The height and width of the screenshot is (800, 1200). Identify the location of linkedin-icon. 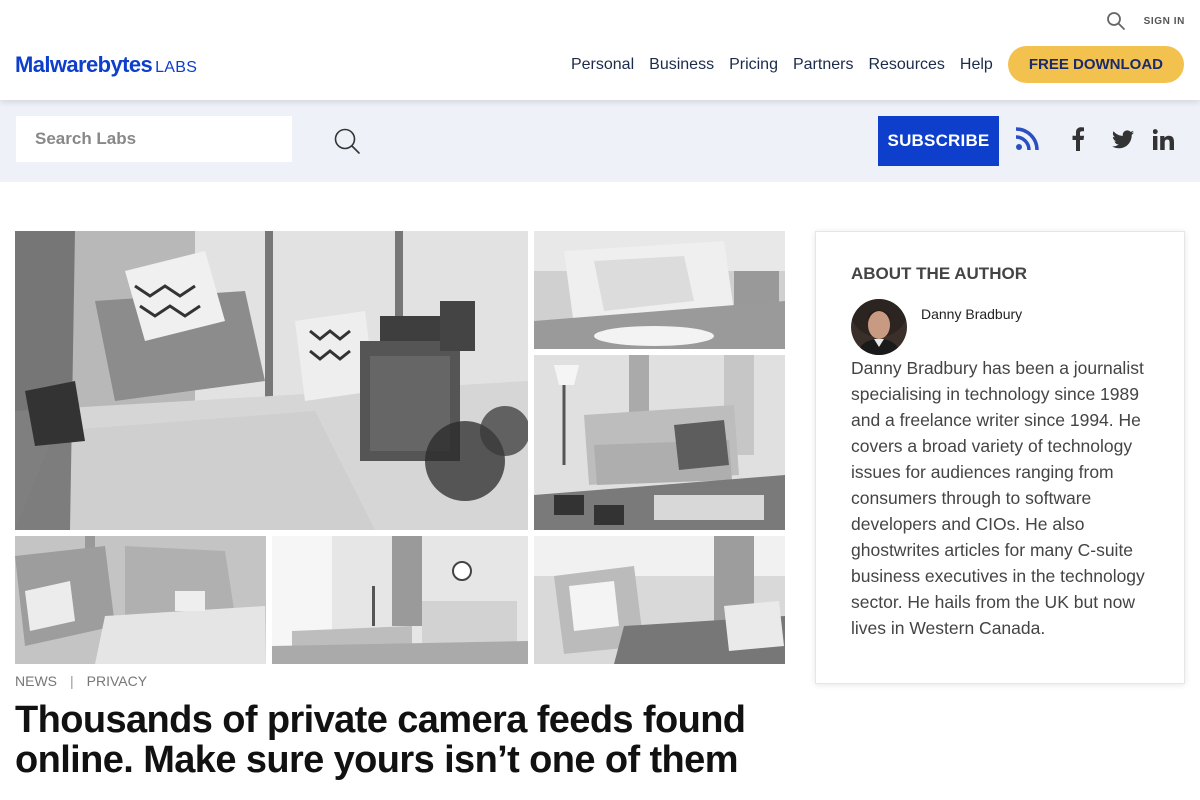
(1163, 139).